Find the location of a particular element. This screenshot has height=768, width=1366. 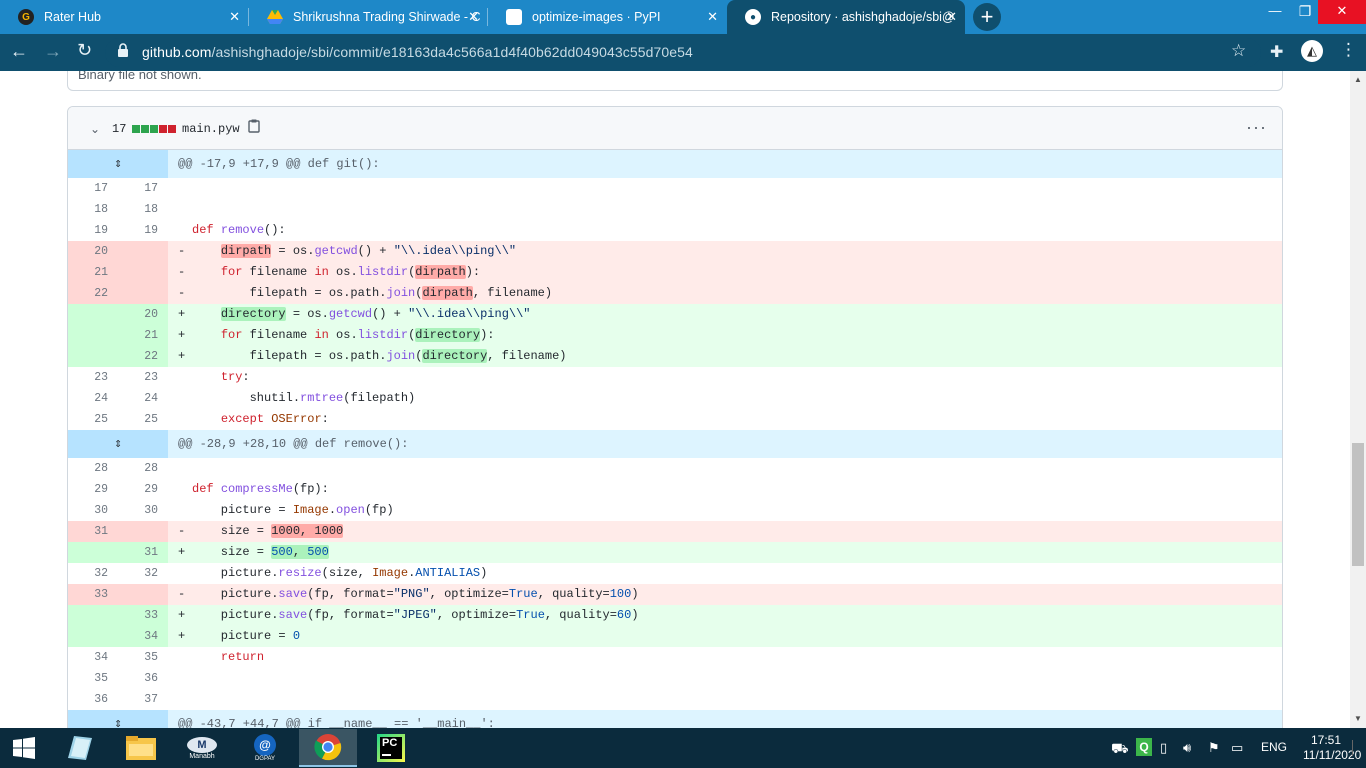

new-line-number: 24 is located at coordinates (143, 398).